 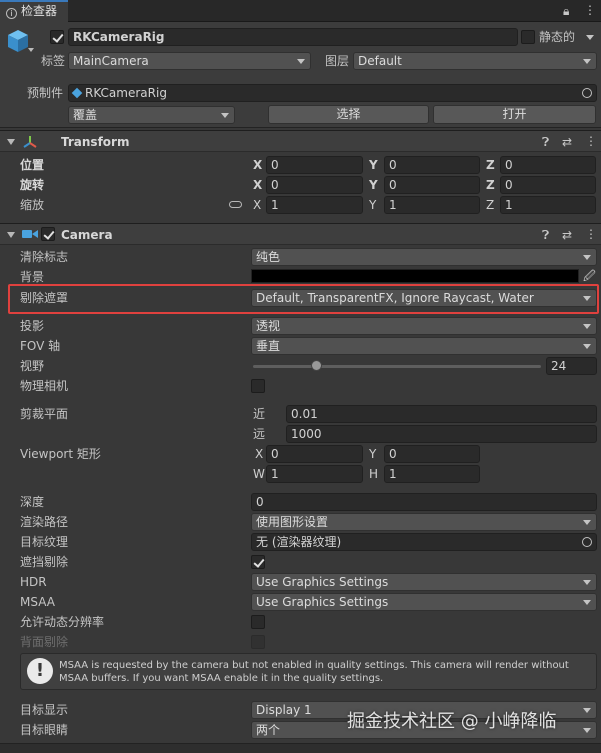 What do you see at coordinates (528, 37) in the screenshot?
I see `static-checkbox` at bounding box center [528, 37].